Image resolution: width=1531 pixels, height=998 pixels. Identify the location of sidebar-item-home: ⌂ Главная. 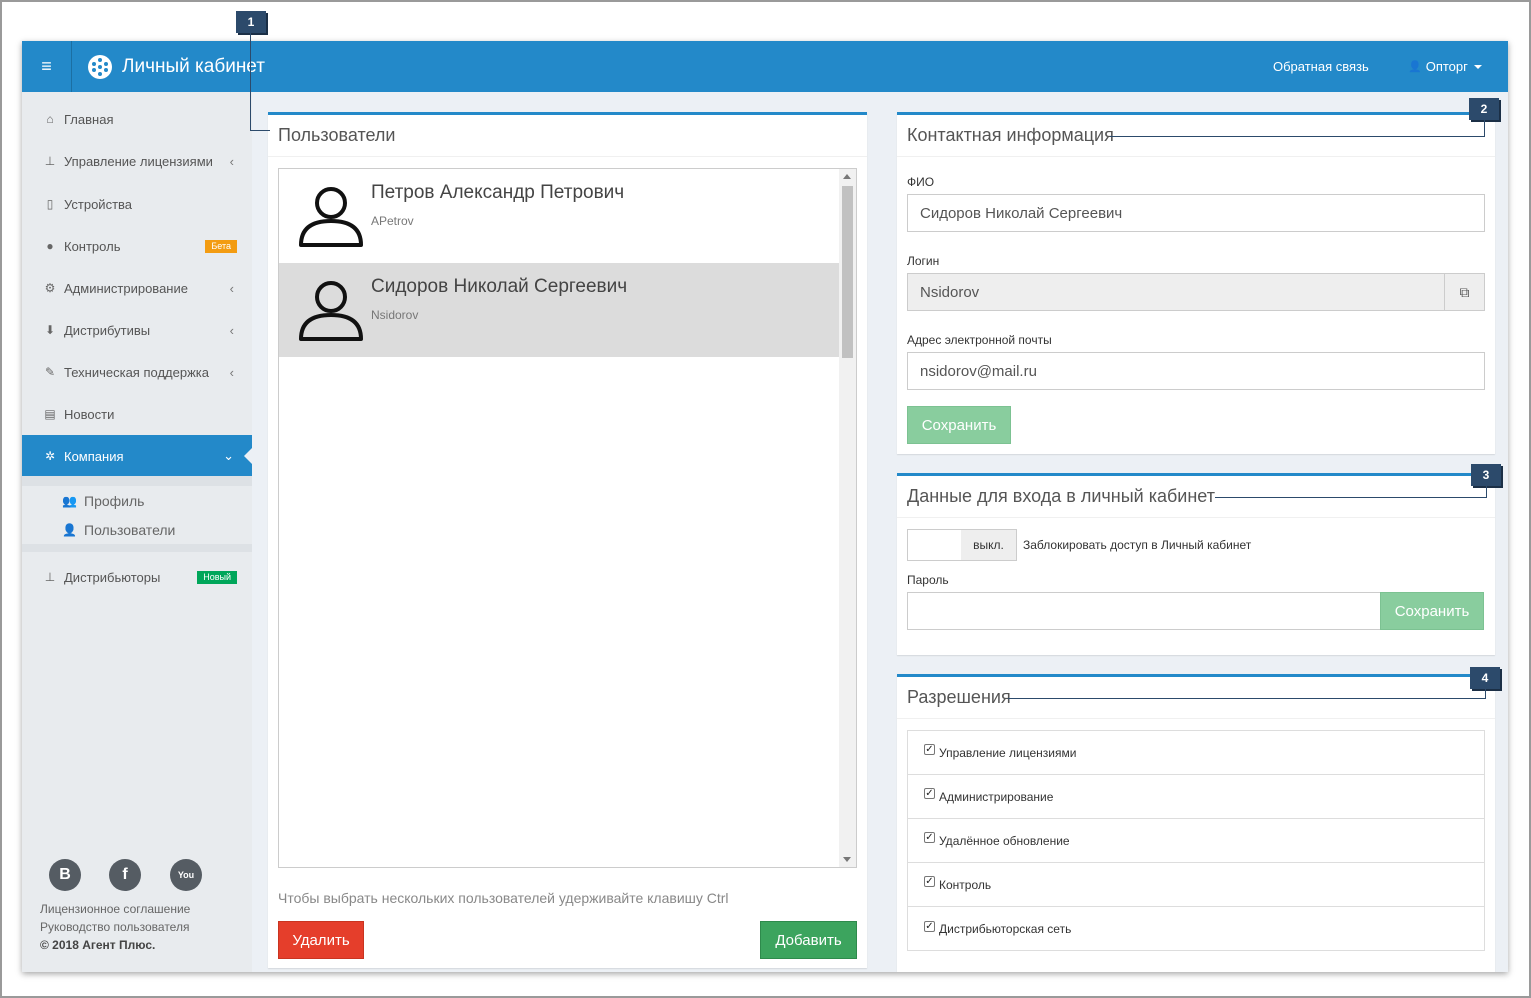
(137, 119).